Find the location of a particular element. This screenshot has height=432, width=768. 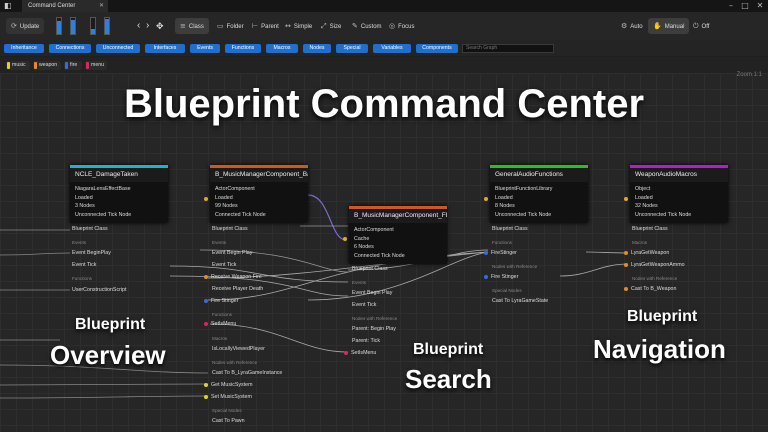

col1-event-1: Event BeginPlay is located at coordinates (91, 253).